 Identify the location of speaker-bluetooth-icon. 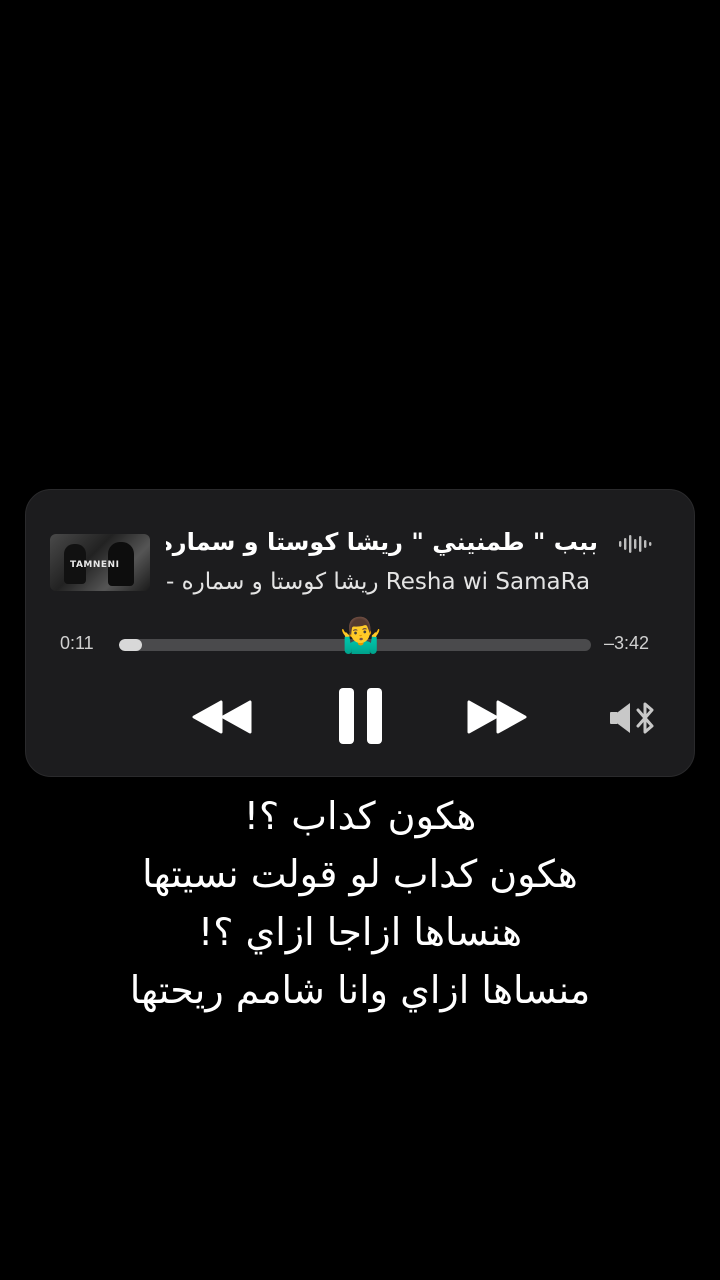
(634, 718).